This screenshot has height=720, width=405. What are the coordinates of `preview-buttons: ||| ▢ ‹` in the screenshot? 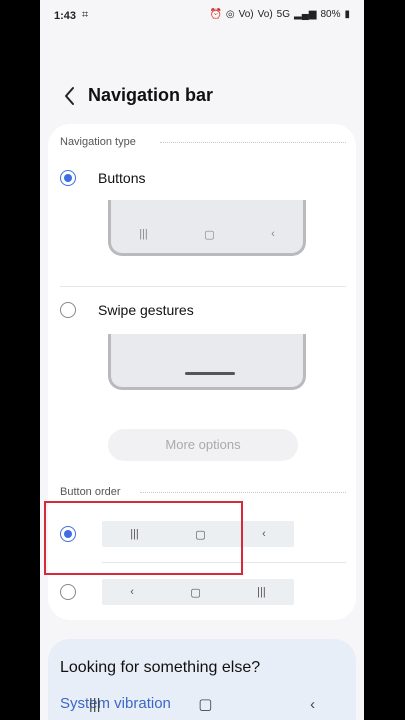 It's located at (207, 234).